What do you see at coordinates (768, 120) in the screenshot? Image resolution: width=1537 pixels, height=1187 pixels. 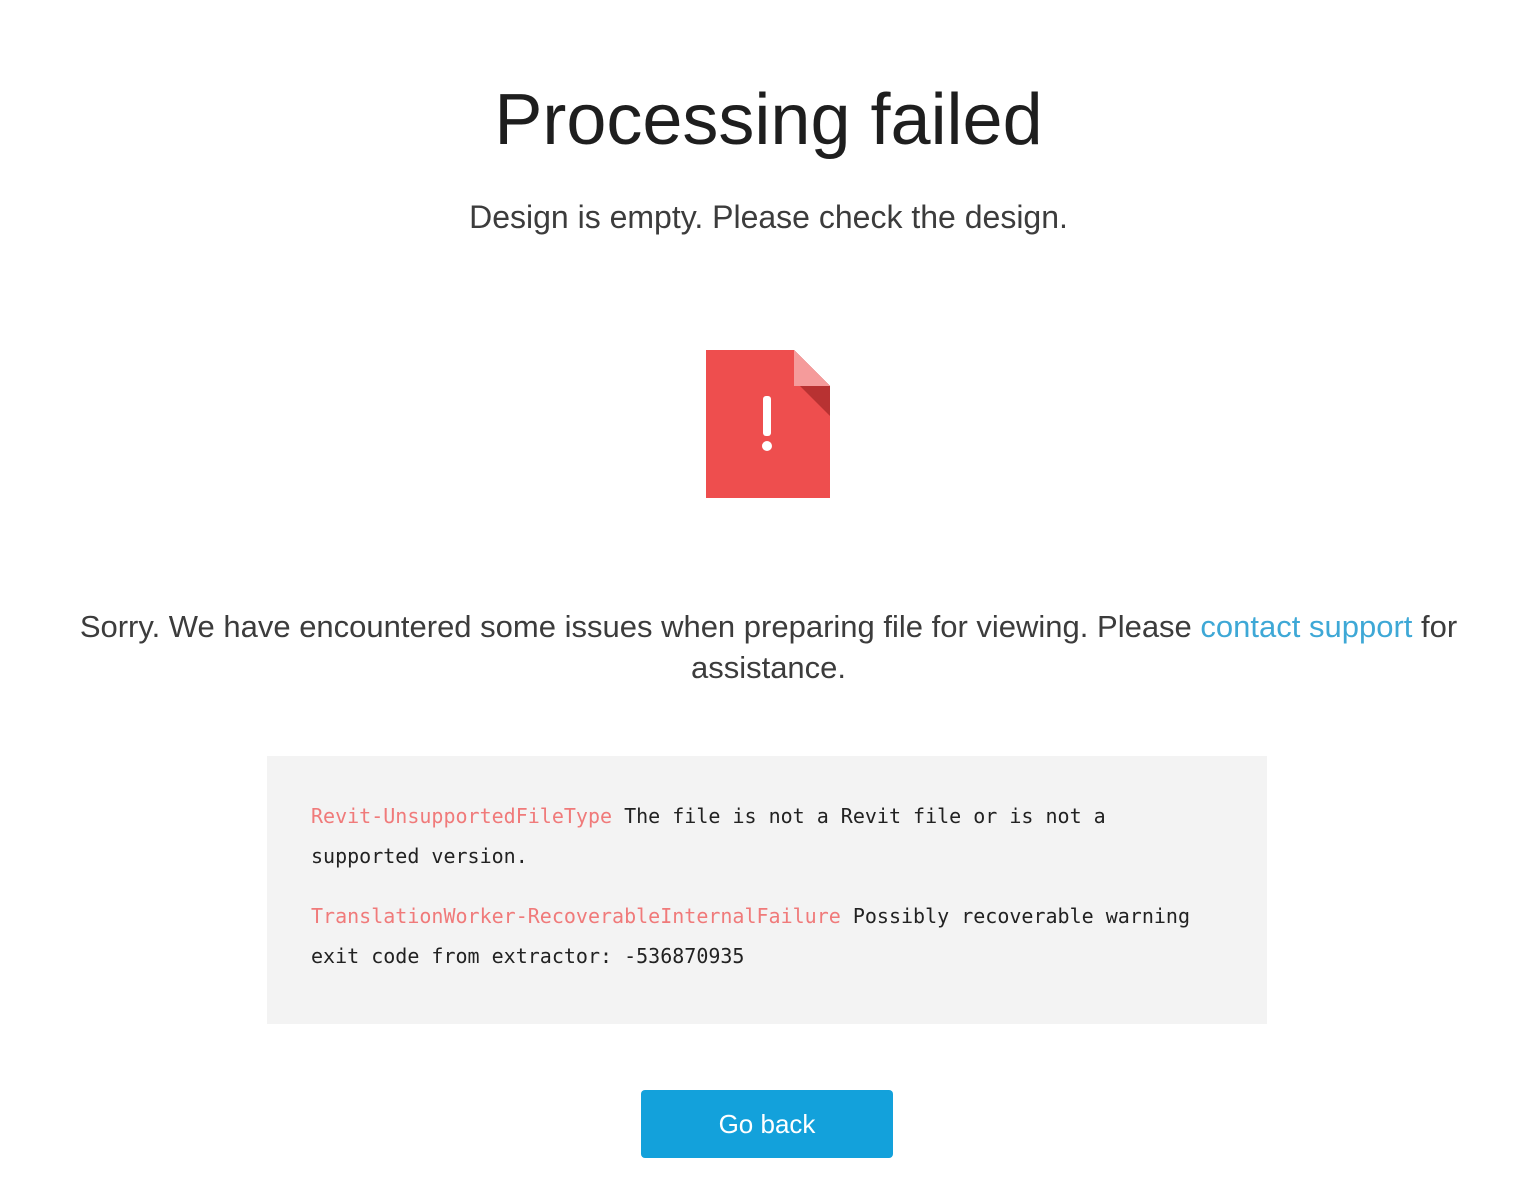 I see `page-title: Processing failed` at bounding box center [768, 120].